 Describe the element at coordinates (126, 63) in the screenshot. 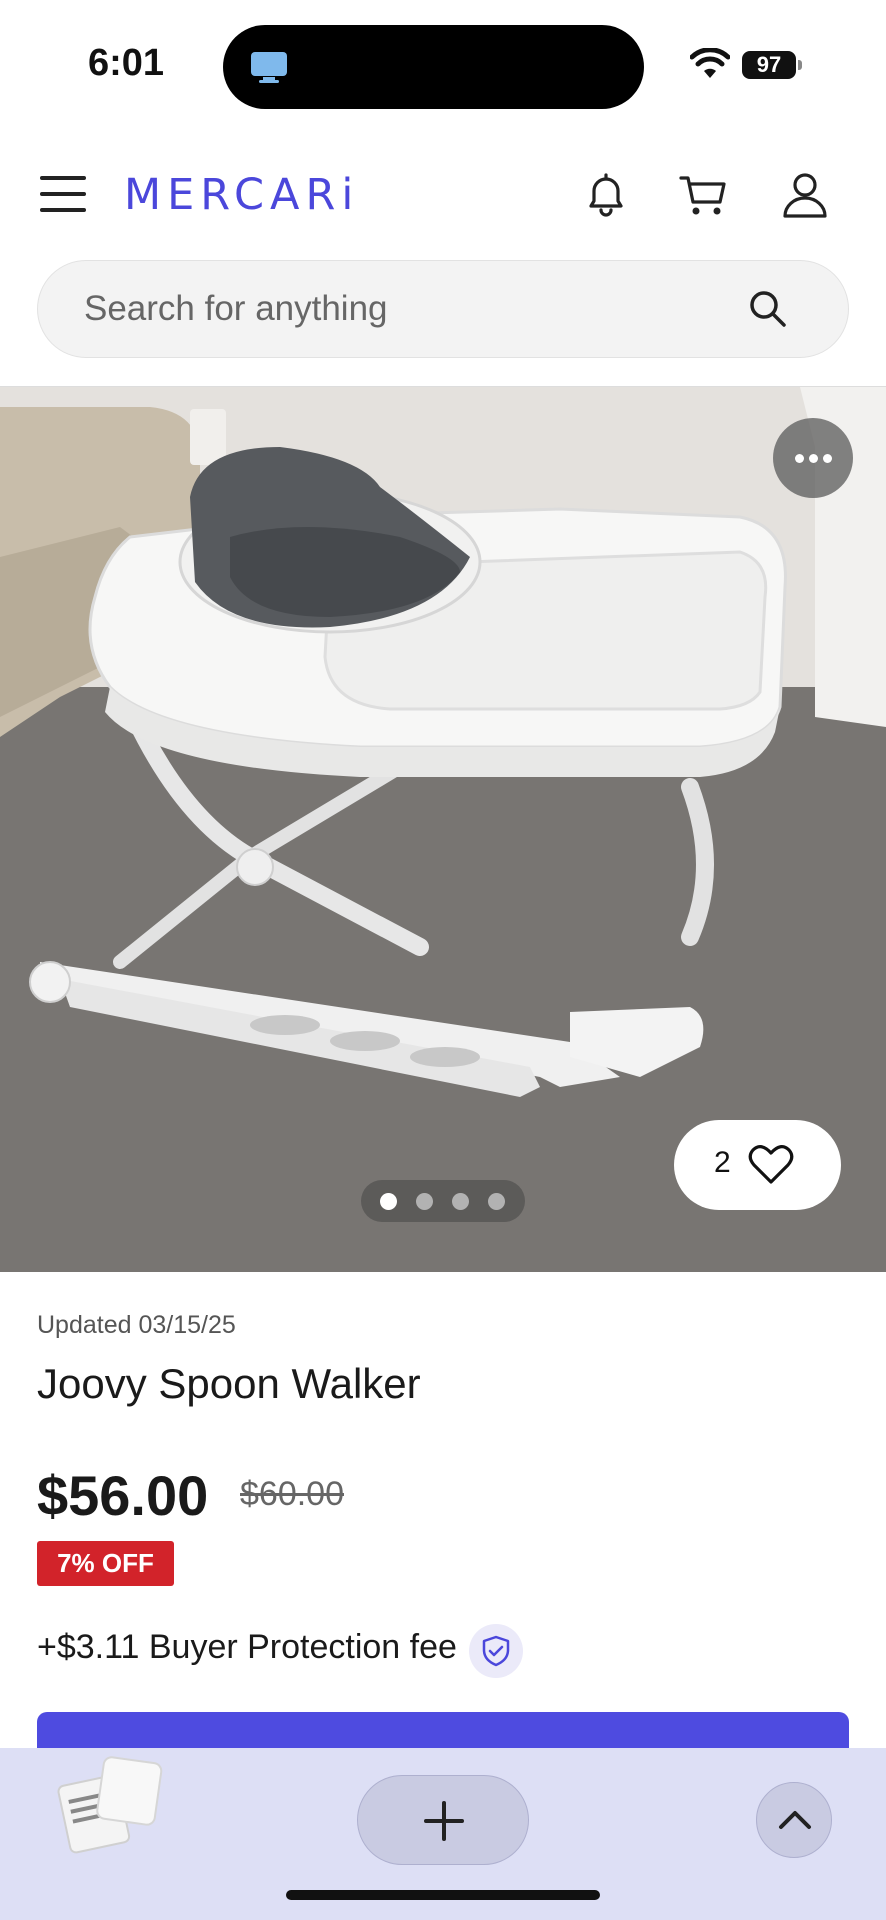

I see `status-time: 6:01` at that location.